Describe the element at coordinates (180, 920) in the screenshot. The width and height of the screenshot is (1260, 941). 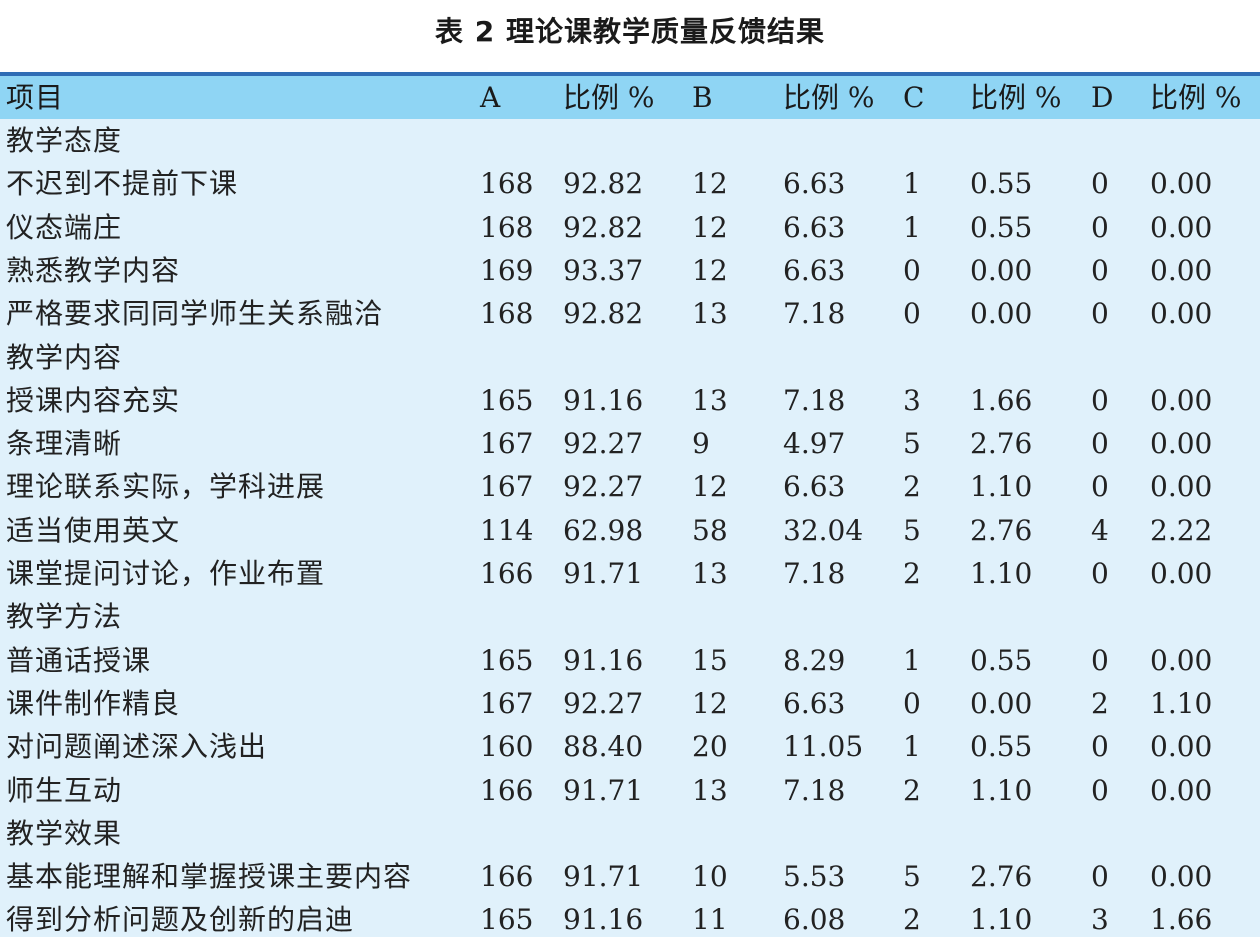
I see `cell-item: 得到分析问题及创新的启迪` at that location.